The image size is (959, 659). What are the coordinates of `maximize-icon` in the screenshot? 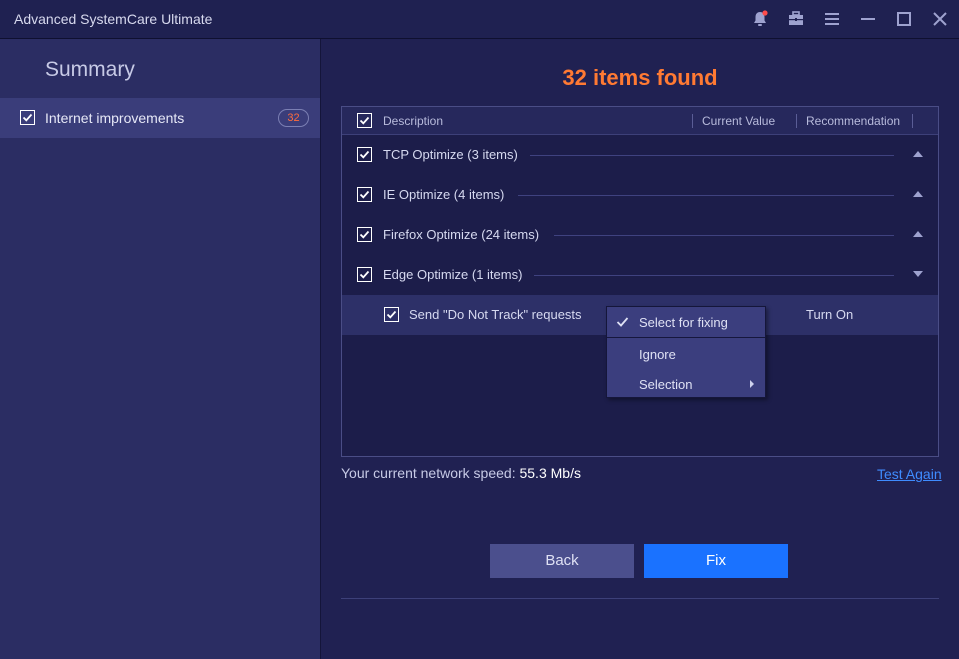 It's located at (904, 19).